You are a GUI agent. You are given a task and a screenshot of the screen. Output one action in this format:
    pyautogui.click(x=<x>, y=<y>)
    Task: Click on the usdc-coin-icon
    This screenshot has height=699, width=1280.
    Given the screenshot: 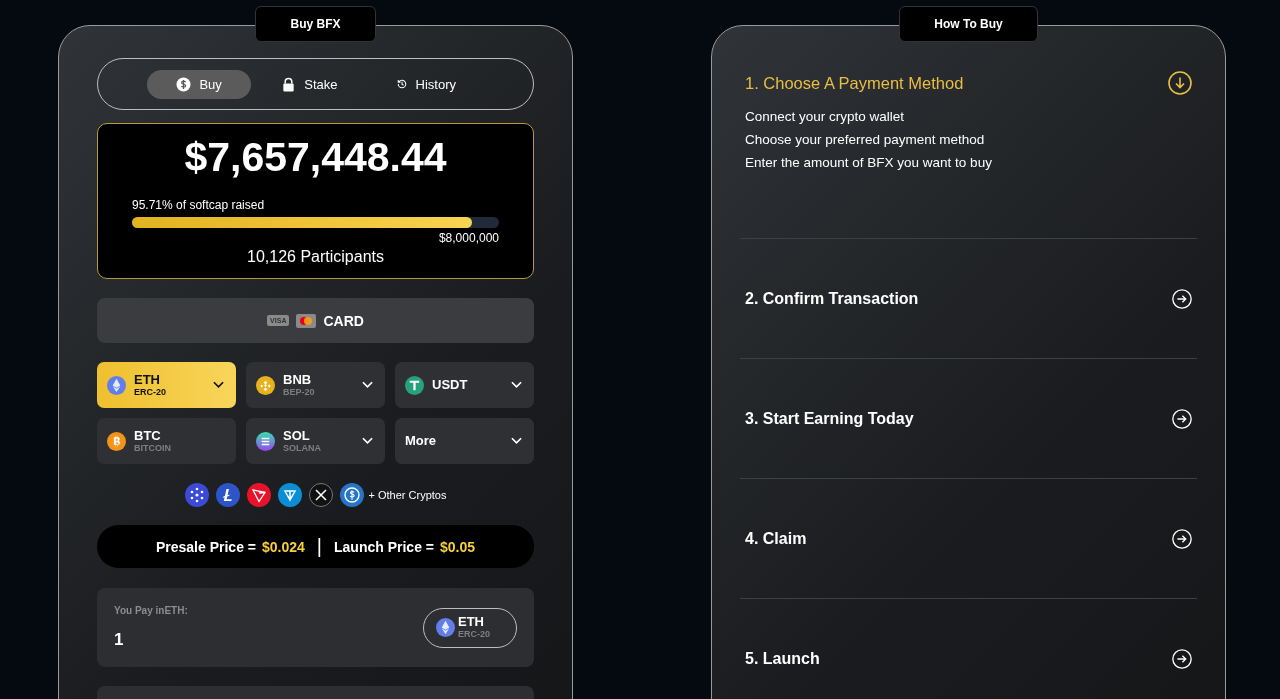 What is the action you would take?
    pyautogui.click(x=351, y=495)
    